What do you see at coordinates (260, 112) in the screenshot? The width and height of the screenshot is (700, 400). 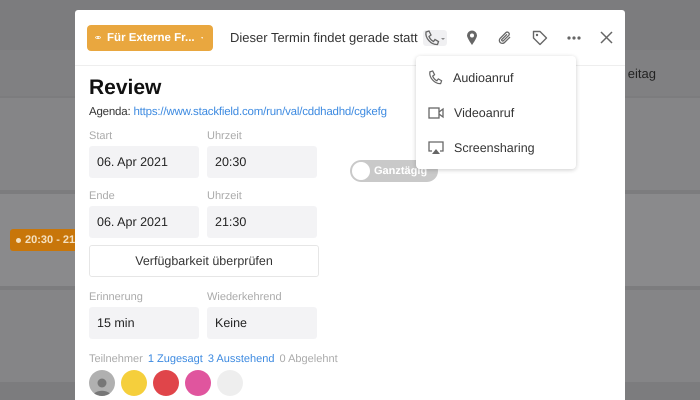 I see `agenda-link: https://www.stackfield.com/run/val/cddhadhd/cgkefg` at bounding box center [260, 112].